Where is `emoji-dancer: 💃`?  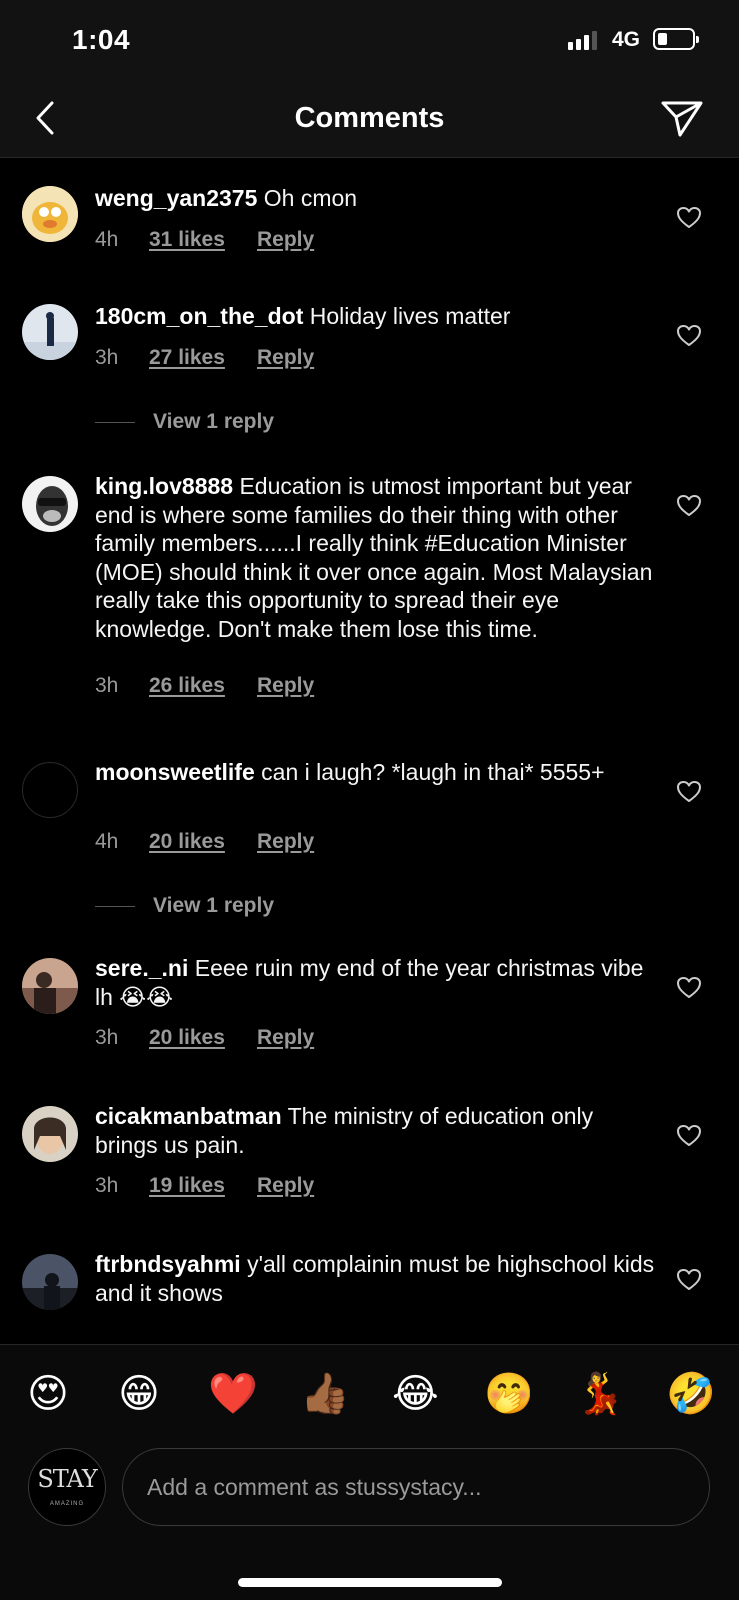 emoji-dancer: 💃 is located at coordinates (600, 1394).